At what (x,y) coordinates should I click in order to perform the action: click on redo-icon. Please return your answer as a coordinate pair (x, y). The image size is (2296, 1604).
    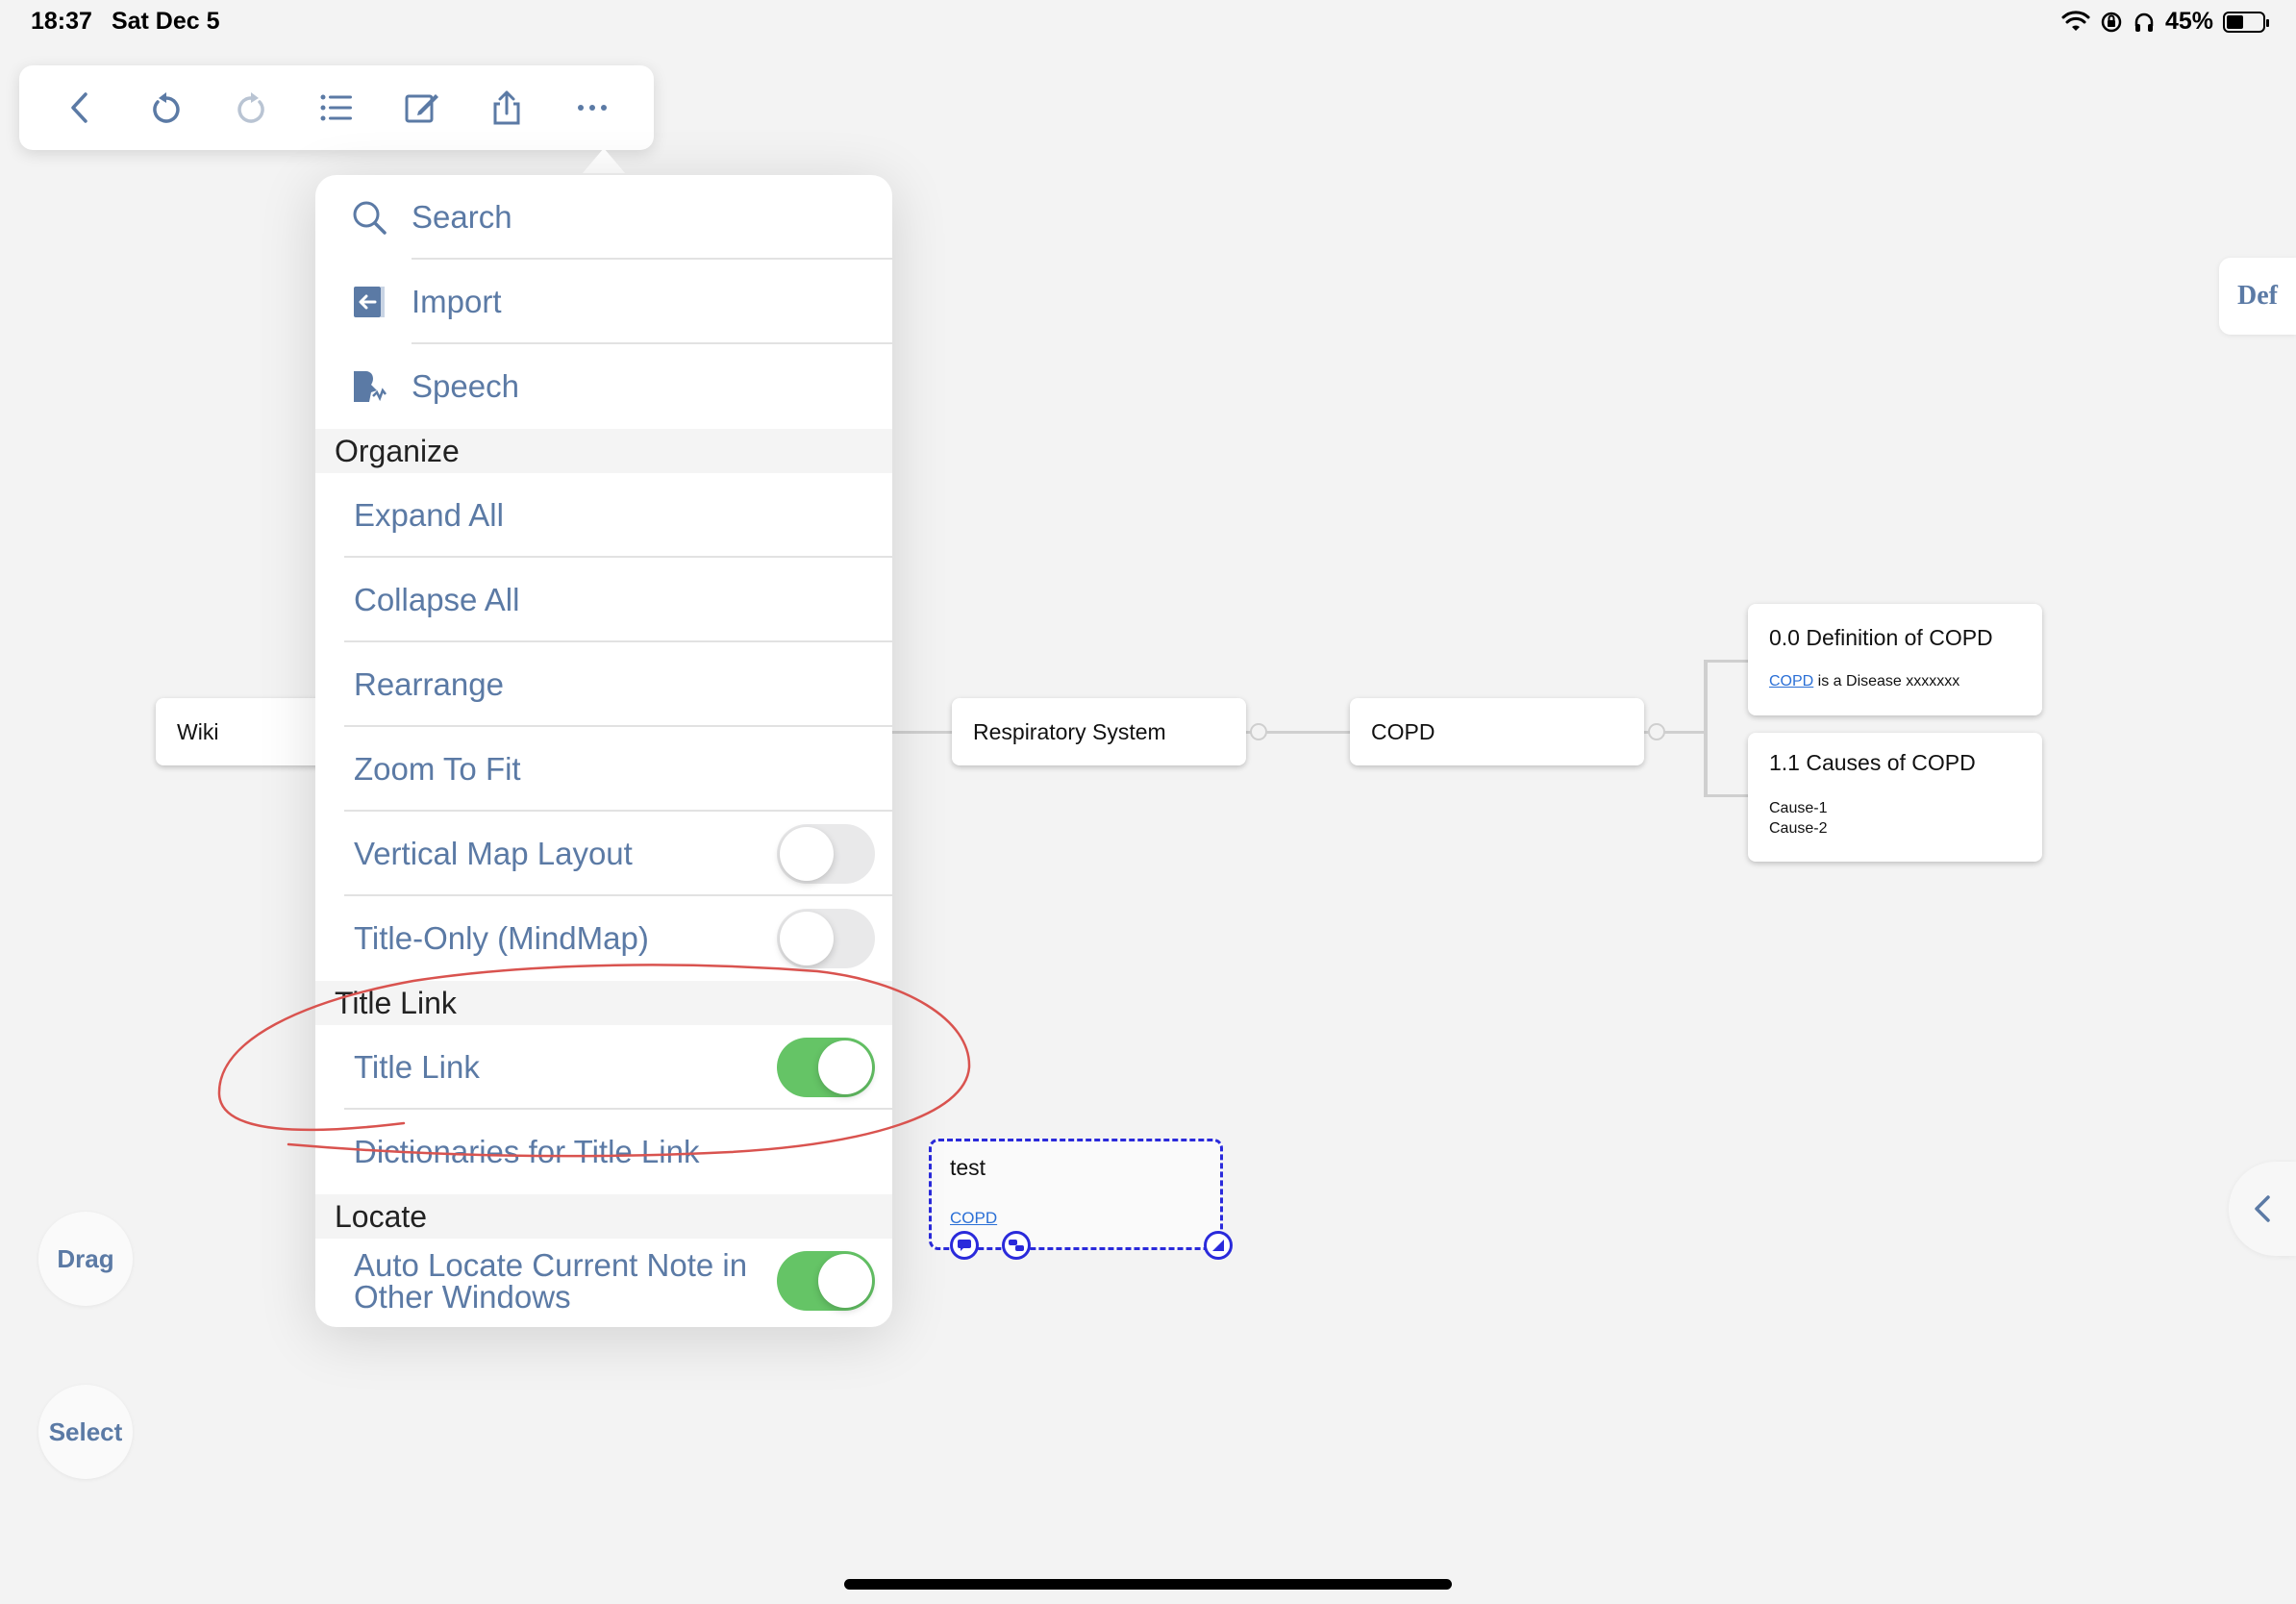
    Looking at the image, I should click on (251, 107).